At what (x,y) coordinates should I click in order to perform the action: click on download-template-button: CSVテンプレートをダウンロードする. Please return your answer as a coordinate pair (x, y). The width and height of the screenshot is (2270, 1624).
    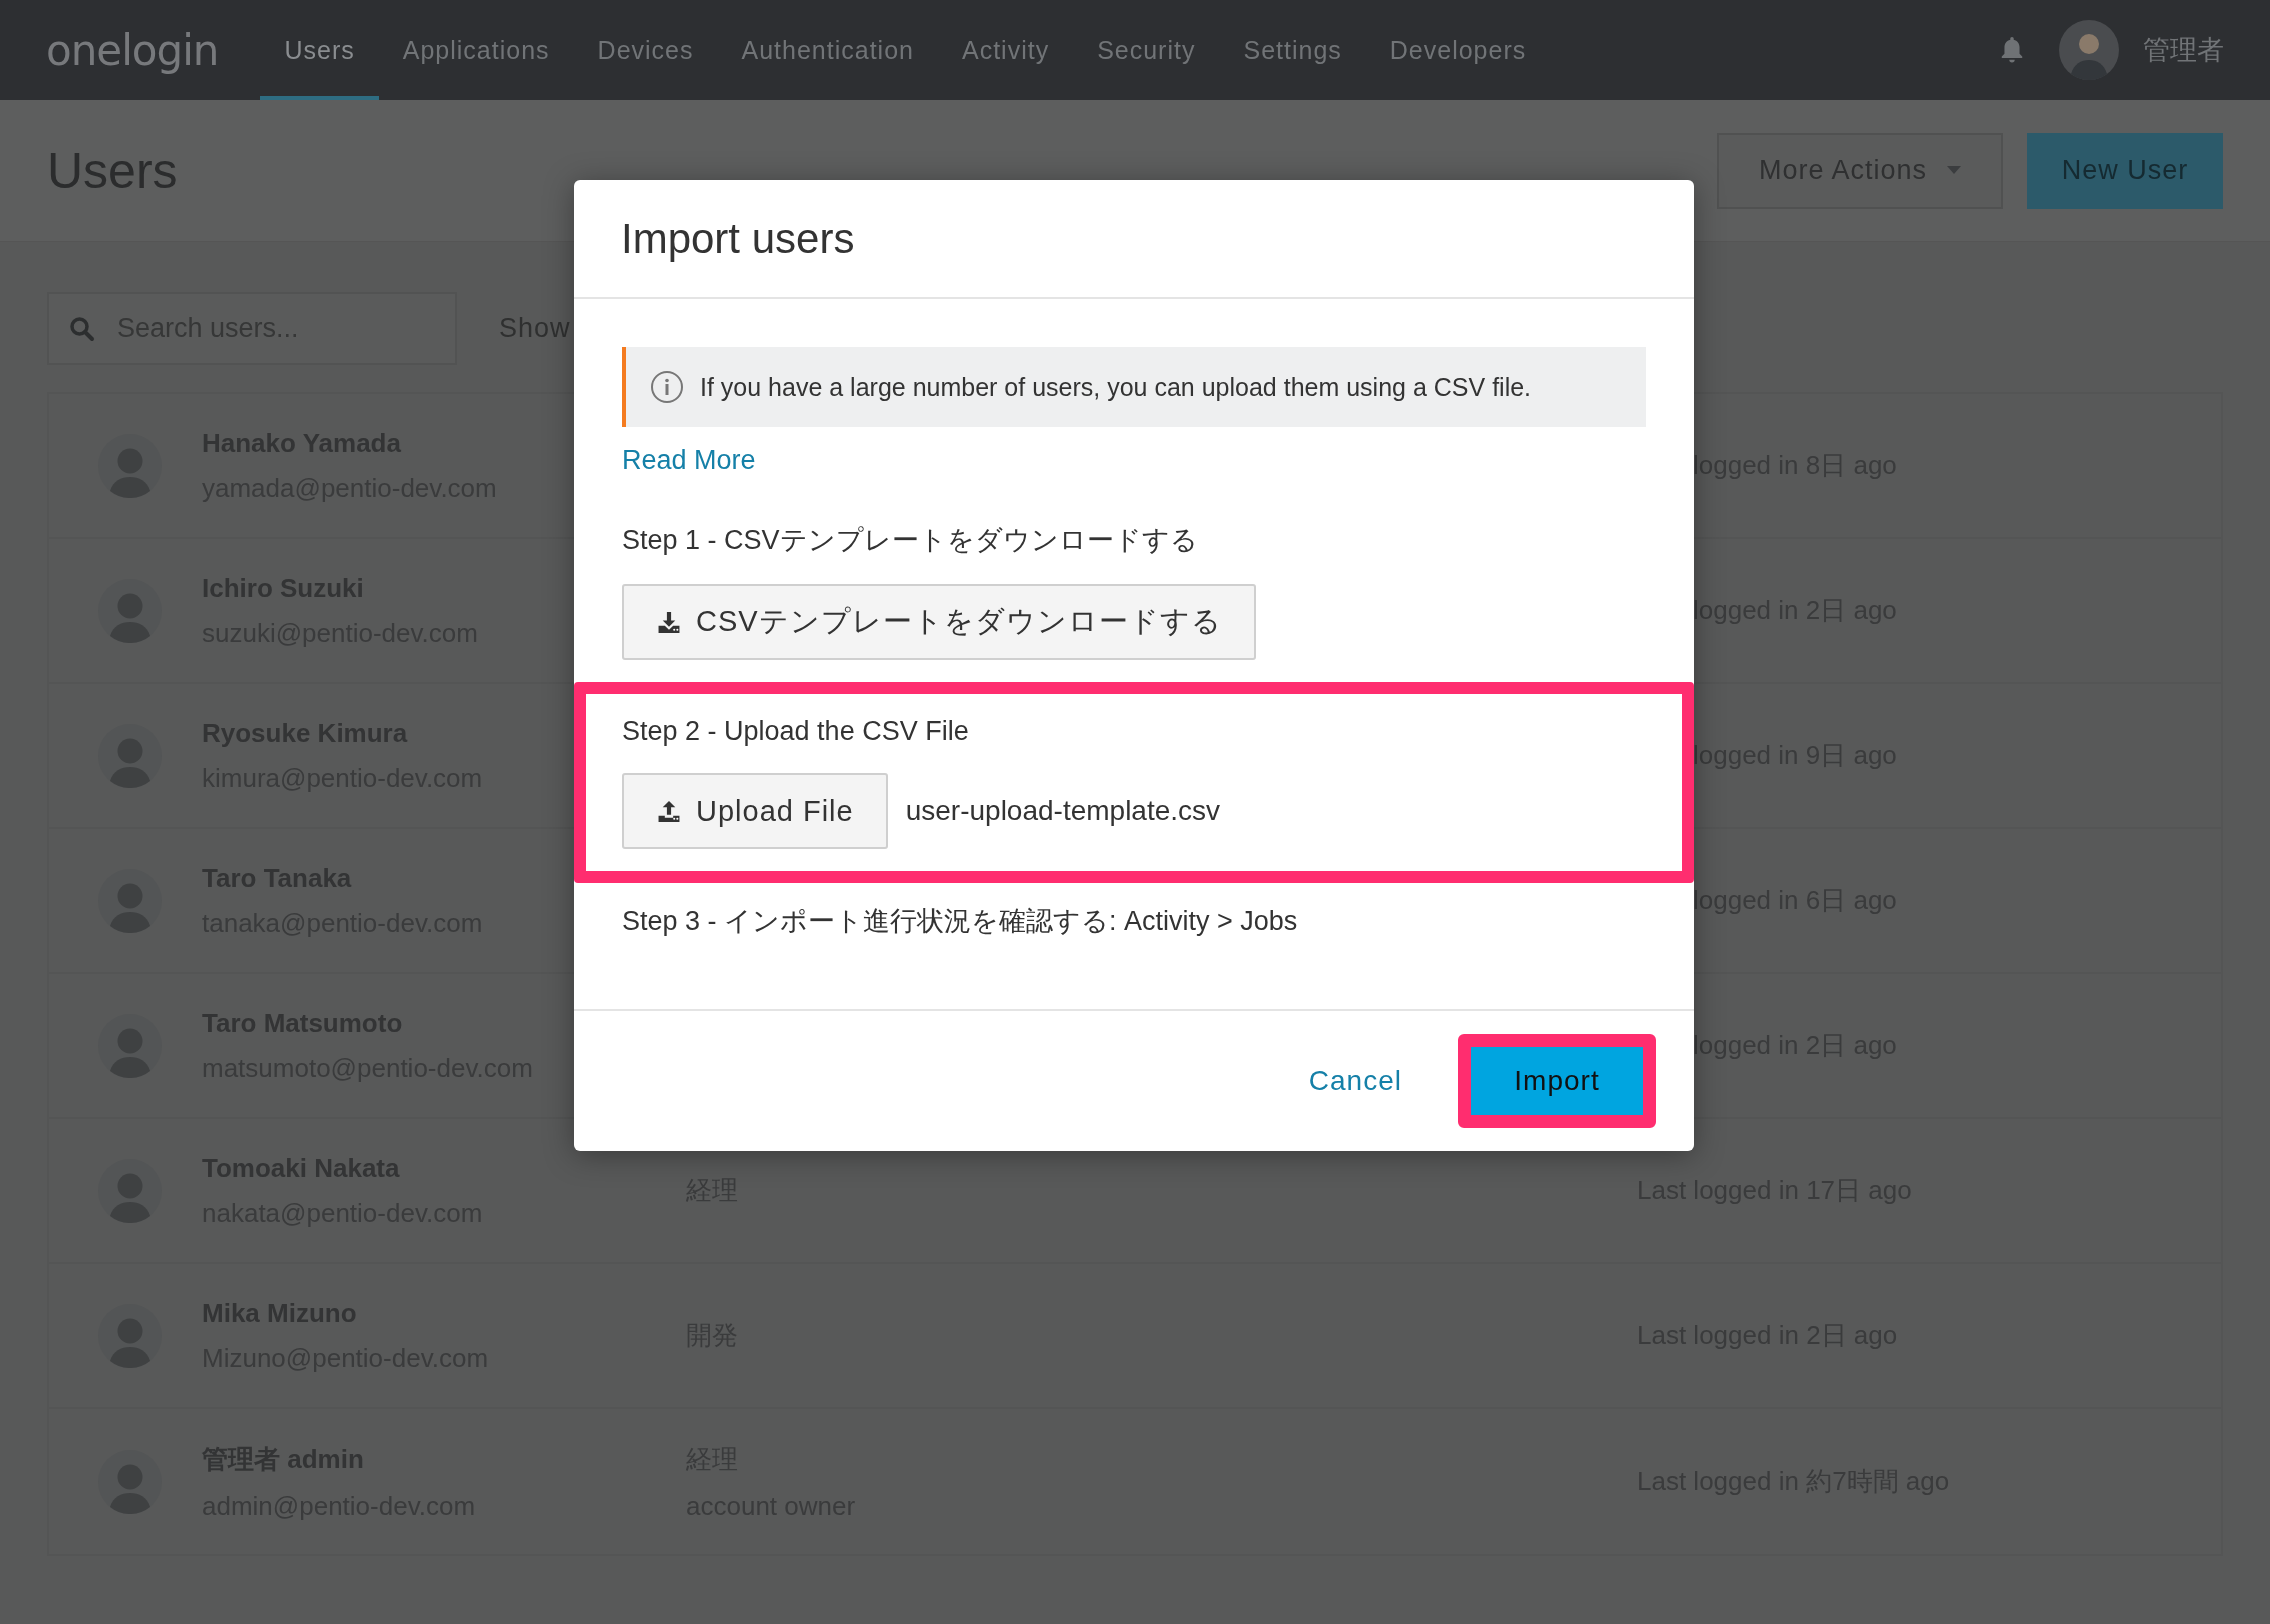
    Looking at the image, I should click on (939, 622).